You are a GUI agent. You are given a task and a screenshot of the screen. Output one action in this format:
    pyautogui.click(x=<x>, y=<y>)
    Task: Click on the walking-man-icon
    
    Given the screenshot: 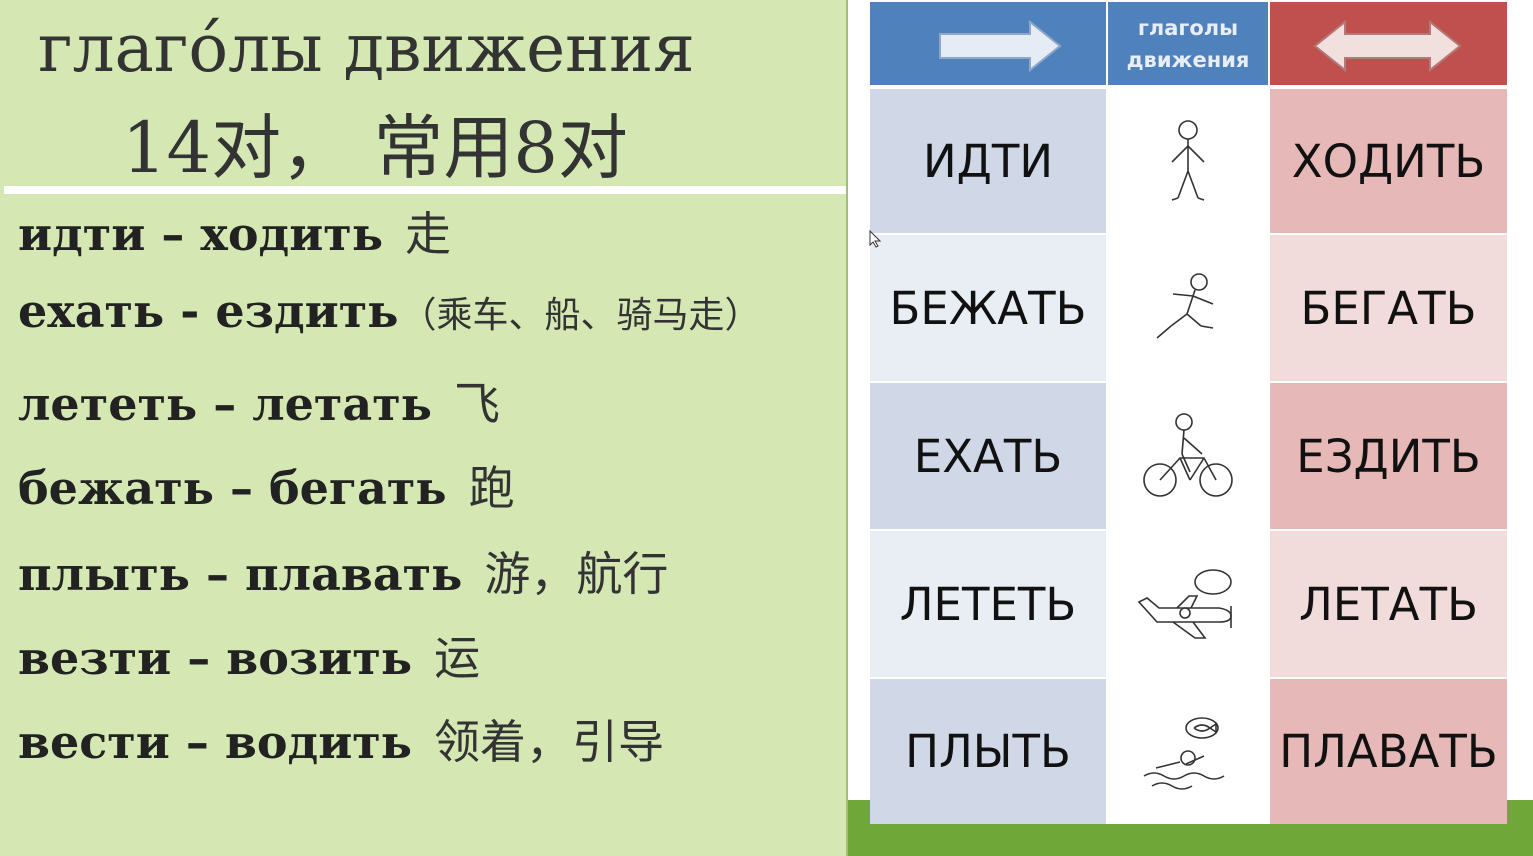 What is the action you would take?
    pyautogui.click(x=1188, y=160)
    